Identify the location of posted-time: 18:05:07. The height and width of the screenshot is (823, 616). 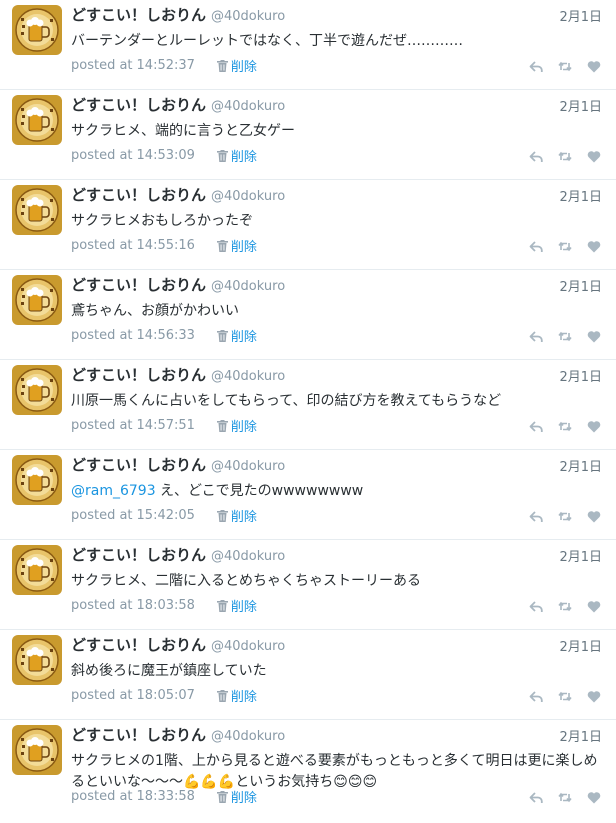
(165, 695).